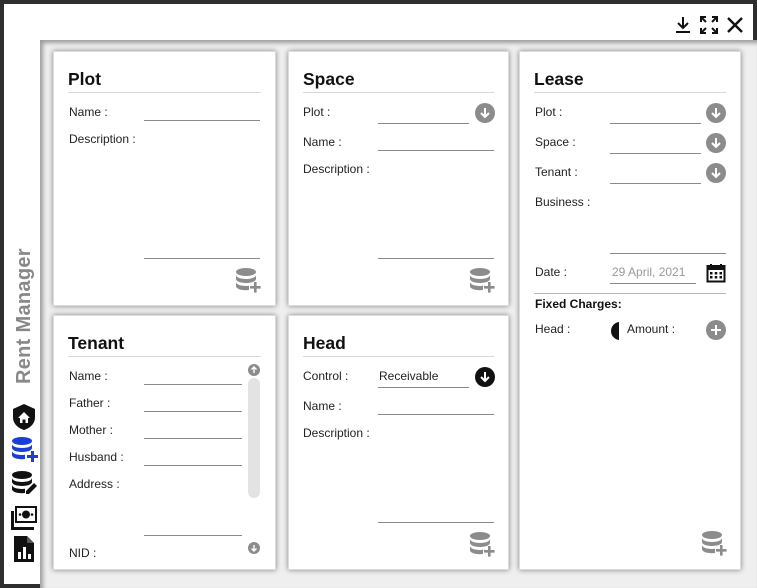 This screenshot has height=588, width=757. Describe the element at coordinates (96, 343) in the screenshot. I see `tenant-title: Tenant` at that location.